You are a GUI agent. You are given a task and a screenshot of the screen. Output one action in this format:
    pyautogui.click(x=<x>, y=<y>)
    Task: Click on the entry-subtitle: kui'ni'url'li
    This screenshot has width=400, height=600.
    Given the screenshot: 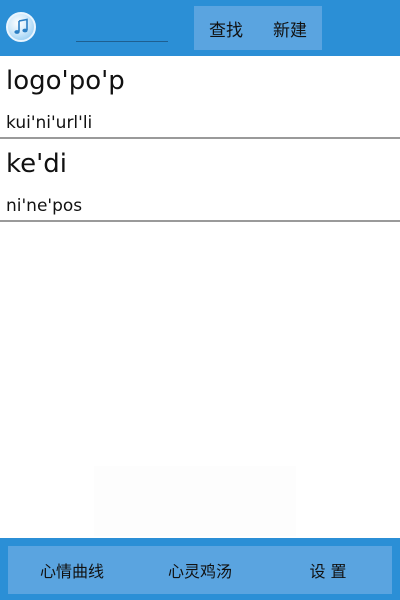 What is the action you would take?
    pyautogui.click(x=49, y=123)
    